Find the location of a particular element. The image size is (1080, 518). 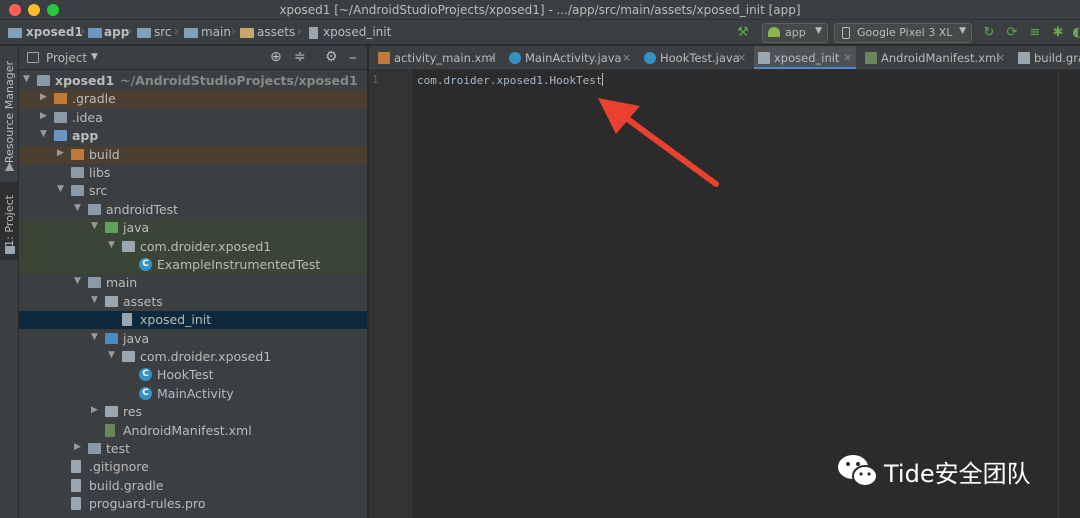

locate-icon: ⊕ is located at coordinates (276, 57).